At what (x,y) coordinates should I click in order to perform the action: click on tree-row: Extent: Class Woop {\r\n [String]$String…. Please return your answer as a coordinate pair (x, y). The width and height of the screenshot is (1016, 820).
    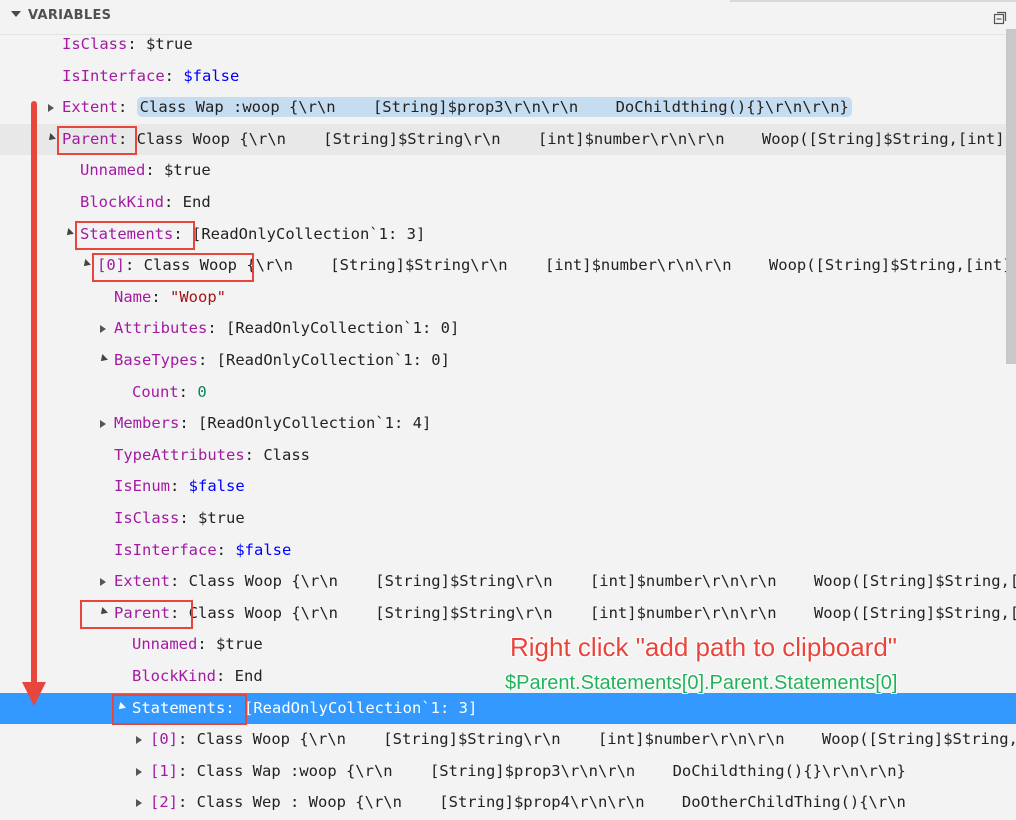
    Looking at the image, I should click on (508, 581).